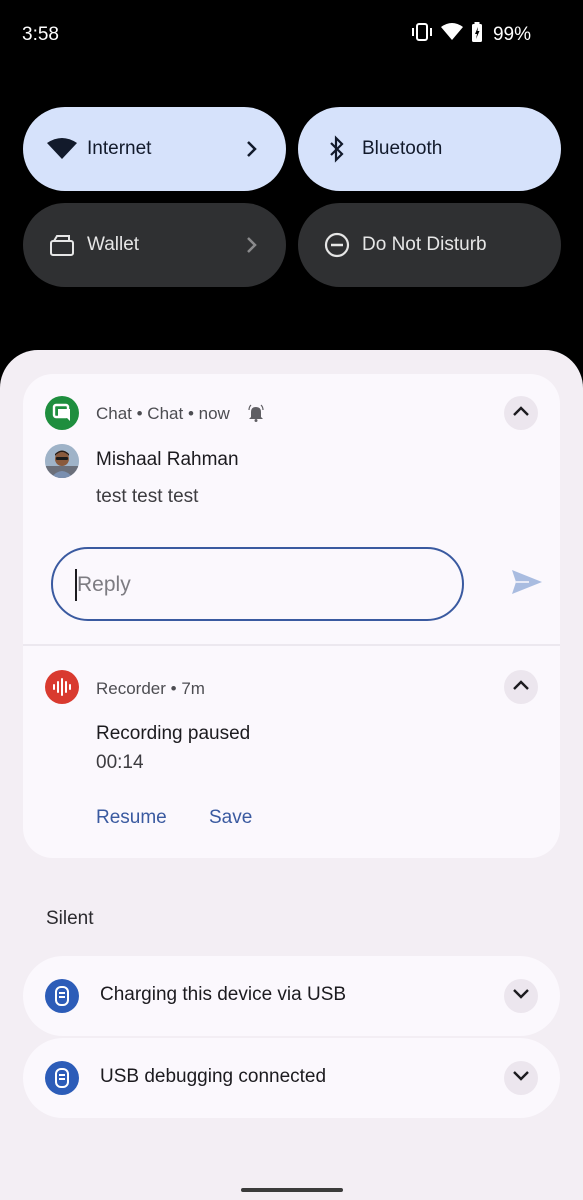  What do you see at coordinates (70, 918) in the screenshot?
I see `section-header-silent: Silent` at bounding box center [70, 918].